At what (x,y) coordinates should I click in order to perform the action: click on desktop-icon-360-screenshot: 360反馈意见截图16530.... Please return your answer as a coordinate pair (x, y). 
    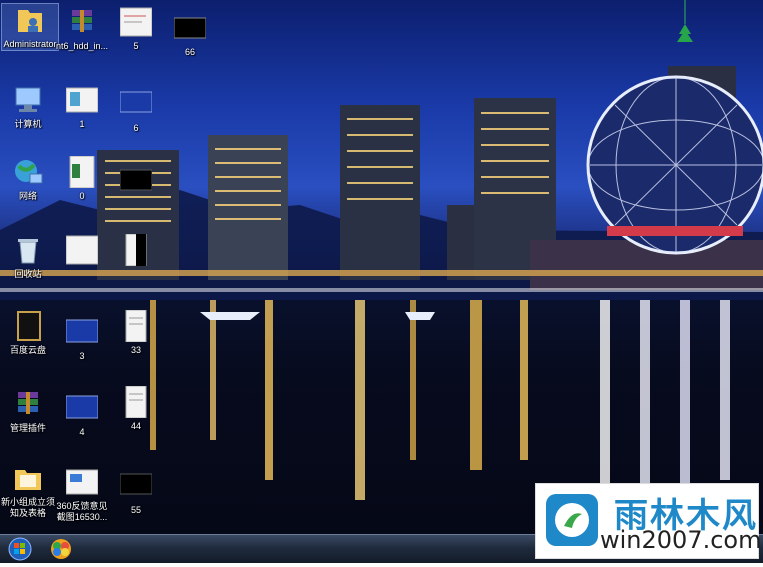
    Looking at the image, I should click on (82, 494).